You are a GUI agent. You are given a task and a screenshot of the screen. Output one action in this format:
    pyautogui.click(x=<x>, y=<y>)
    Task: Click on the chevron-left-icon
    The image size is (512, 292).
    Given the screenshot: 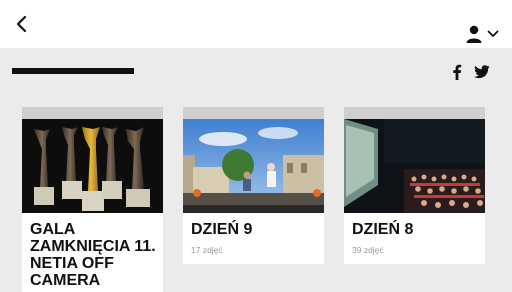 What is the action you would take?
    pyautogui.click(x=22, y=24)
    